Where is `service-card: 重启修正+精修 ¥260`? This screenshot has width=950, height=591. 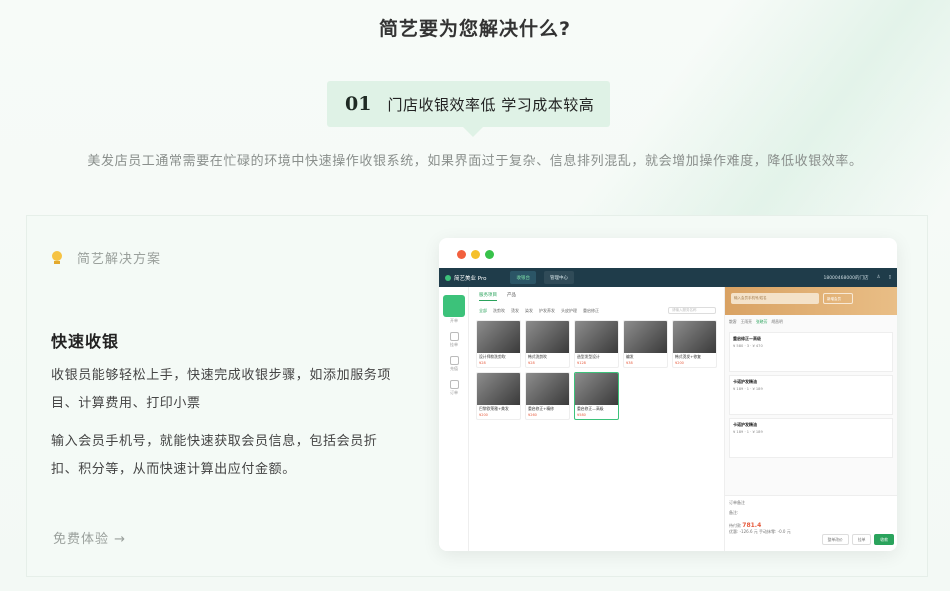
service-card: 重启修正+精修 ¥260 is located at coordinates (547, 396).